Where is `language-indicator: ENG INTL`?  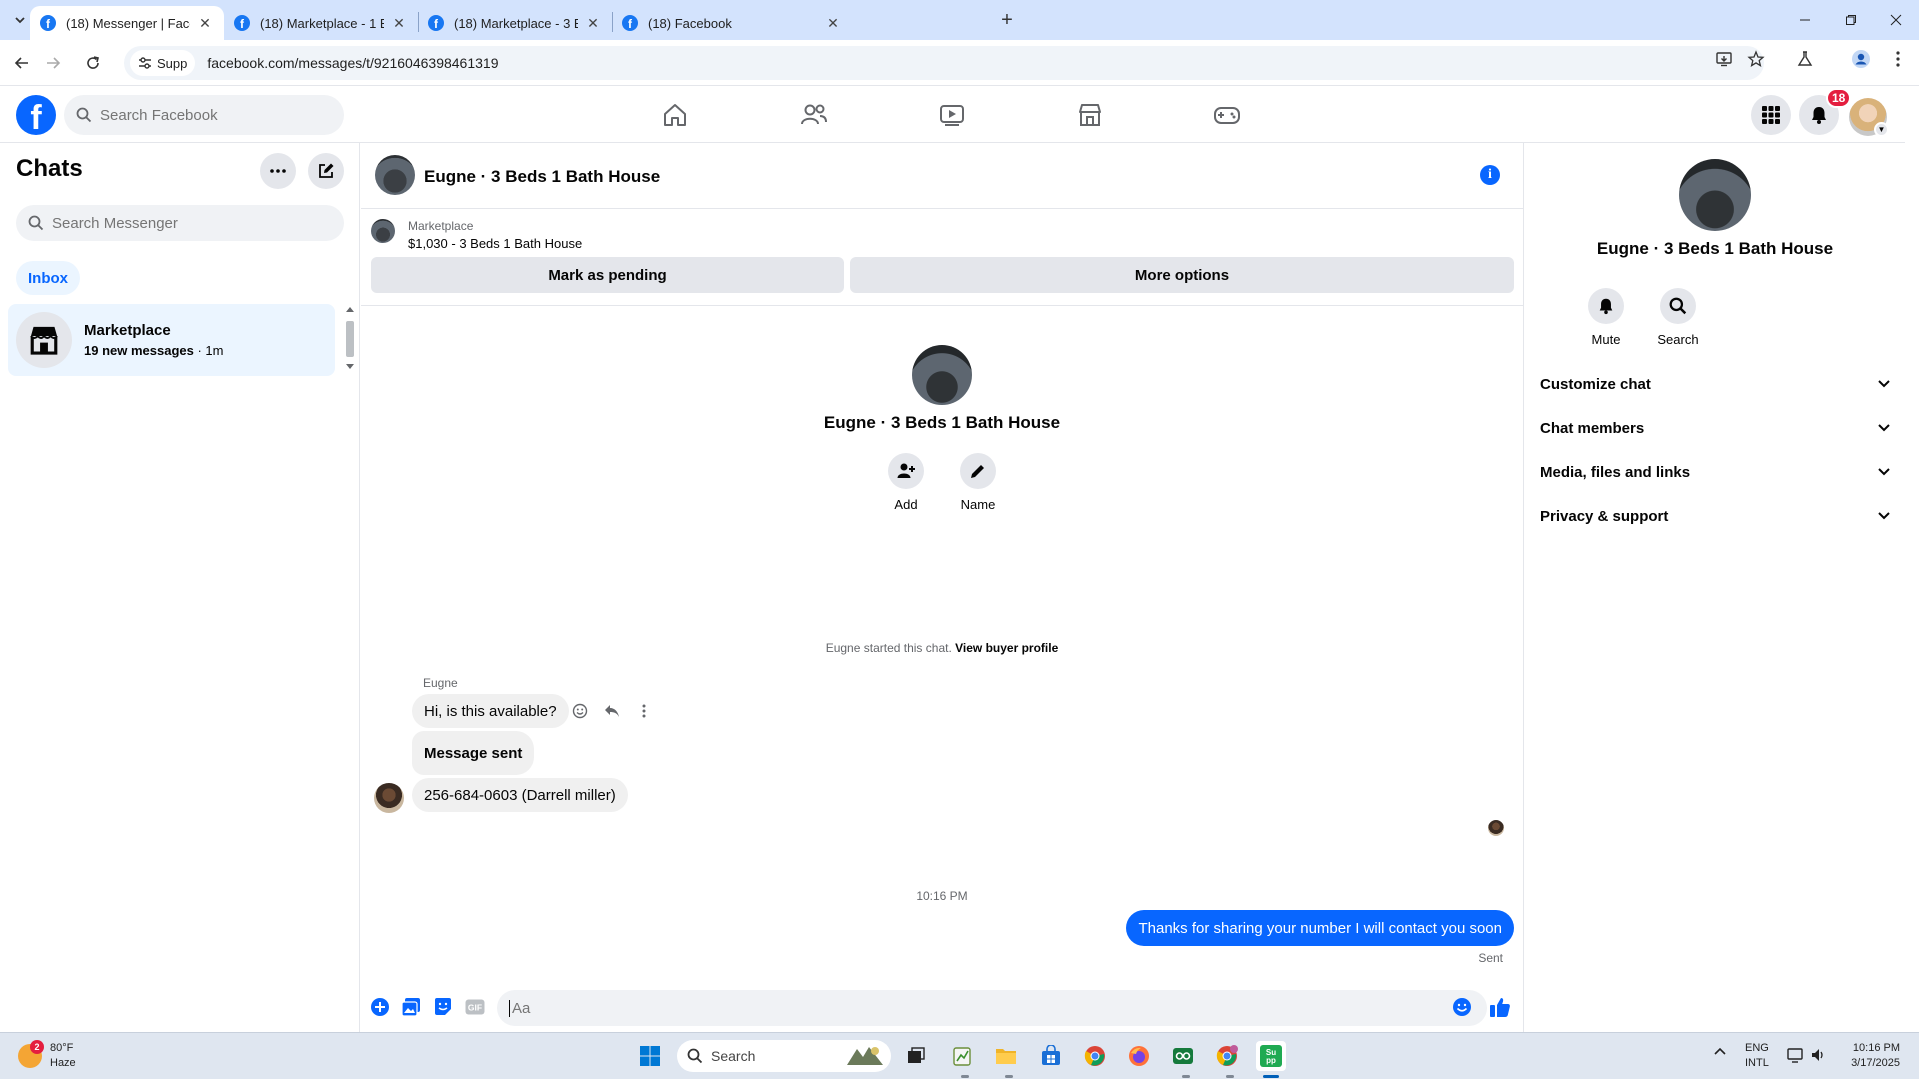 language-indicator: ENG INTL is located at coordinates (1757, 1056).